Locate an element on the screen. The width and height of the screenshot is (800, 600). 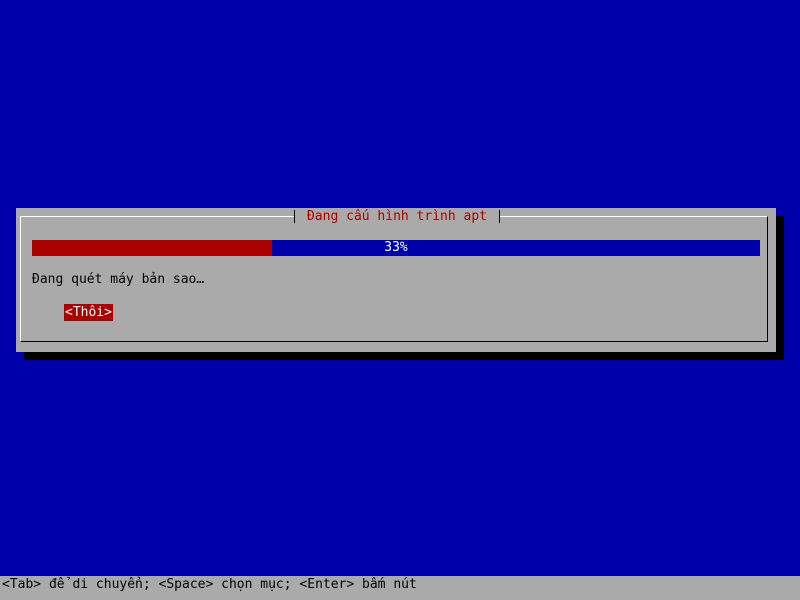
cancel-button: <Thôi> is located at coordinates (88, 312).